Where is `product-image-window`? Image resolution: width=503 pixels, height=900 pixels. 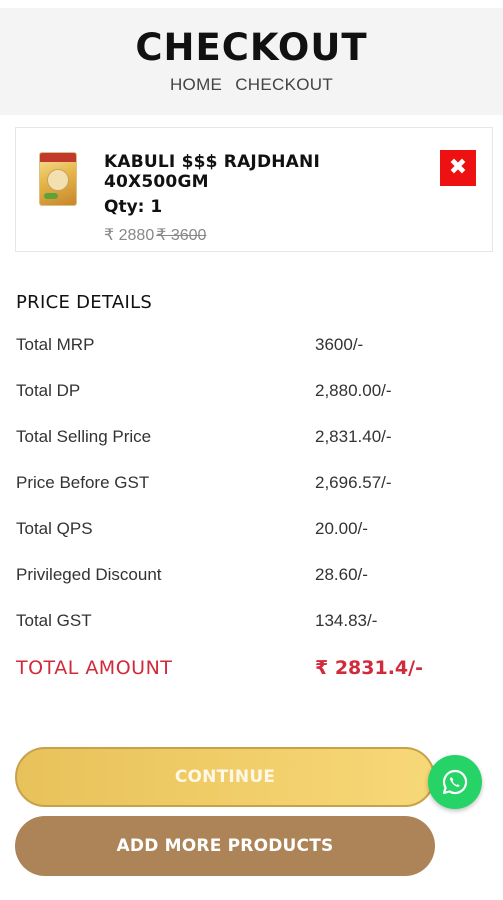 product-image-window is located at coordinates (58, 180).